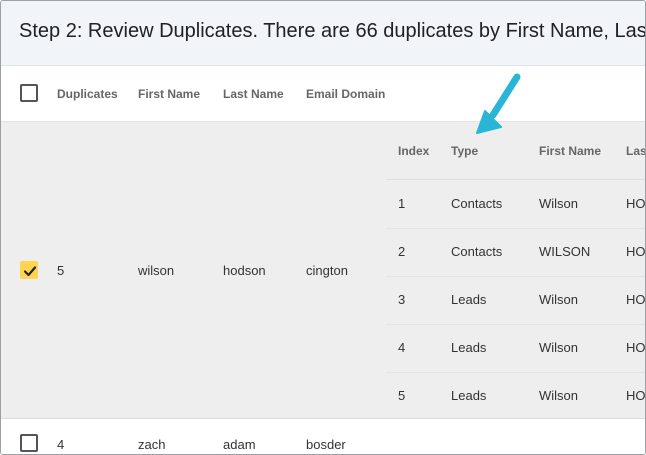  Describe the element at coordinates (402, 347) in the screenshot. I see `record-index: 4` at that location.